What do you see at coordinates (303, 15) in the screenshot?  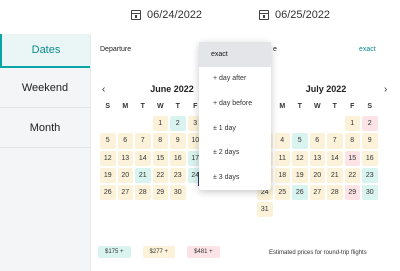 I see `return-date-value: 06/25/2022` at bounding box center [303, 15].